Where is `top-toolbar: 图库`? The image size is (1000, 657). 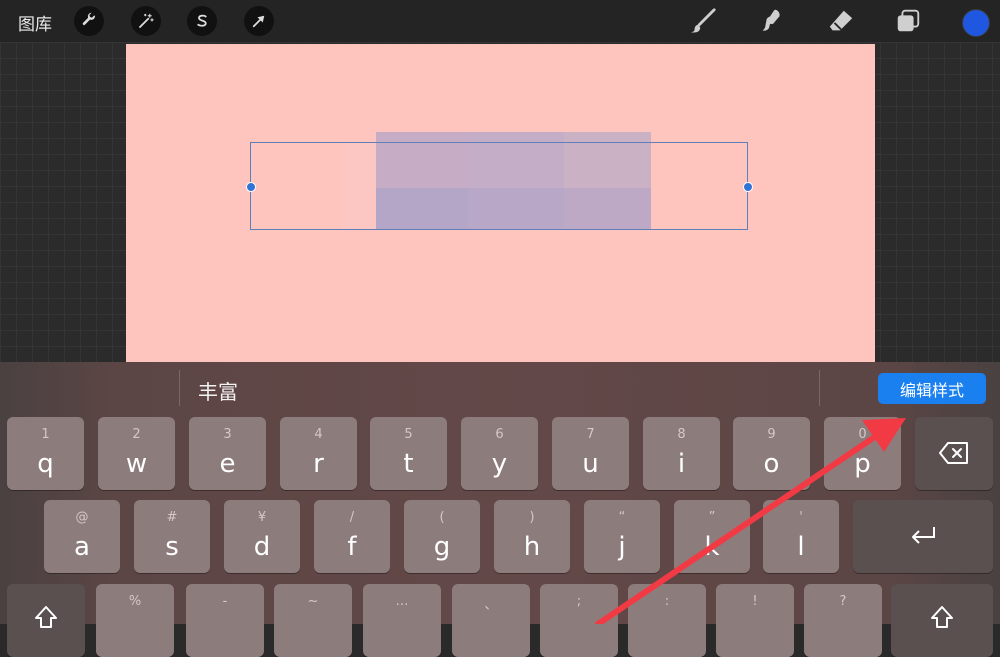 top-toolbar: 图库 is located at coordinates (500, 21).